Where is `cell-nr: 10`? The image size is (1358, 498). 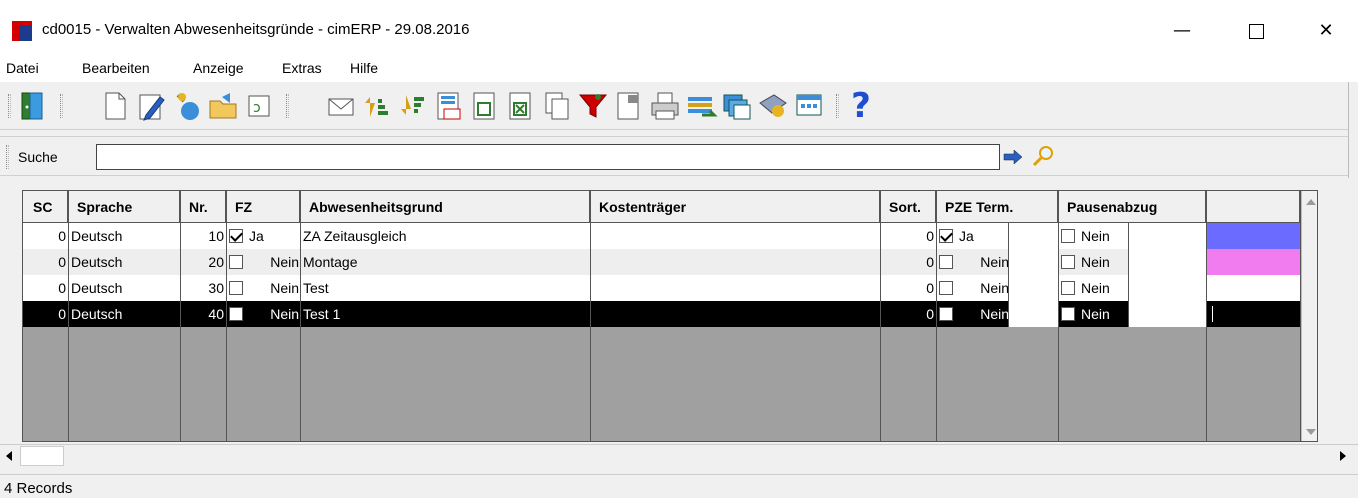 cell-nr: 10 is located at coordinates (204, 236).